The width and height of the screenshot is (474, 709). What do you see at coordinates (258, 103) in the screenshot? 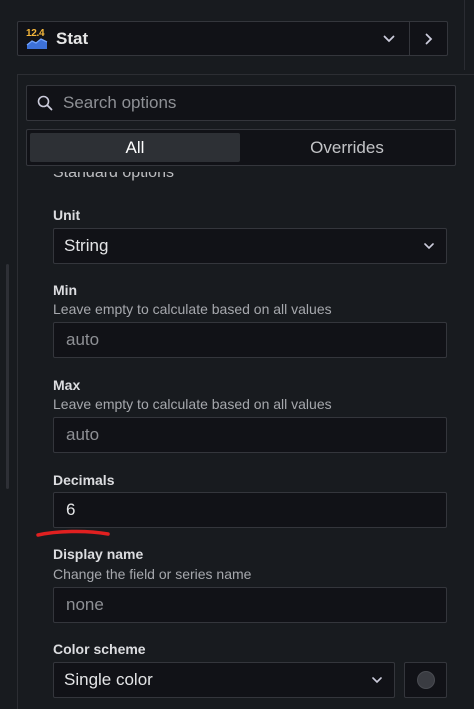
I see `search-input` at bounding box center [258, 103].